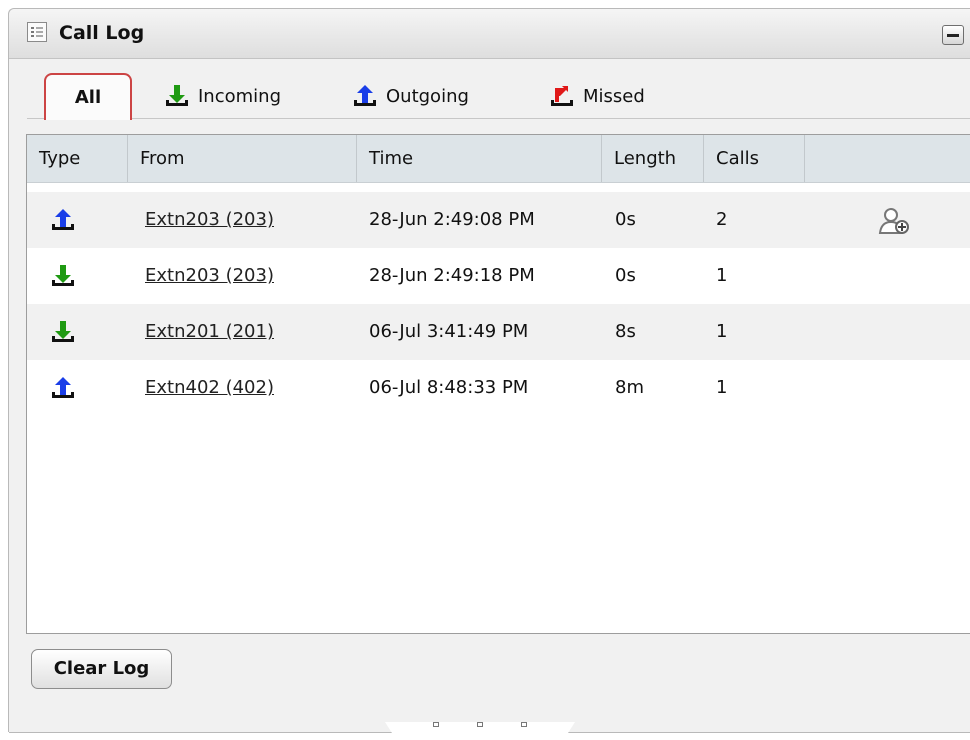 The width and height of the screenshot is (970, 740). I want to click on call-log-icon, so click(37, 32).